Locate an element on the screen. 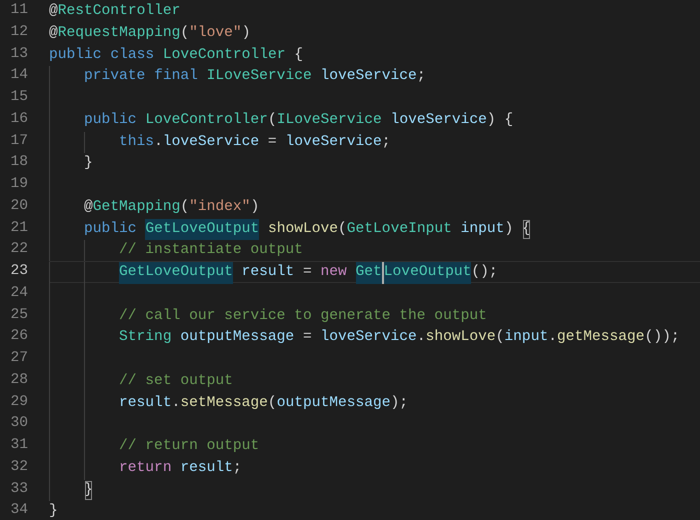  code-line: // set output is located at coordinates (176, 381).